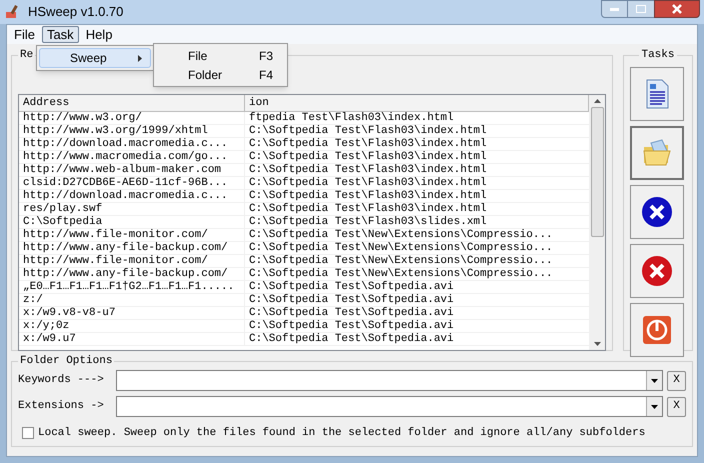  I want to click on power-icon, so click(657, 329).